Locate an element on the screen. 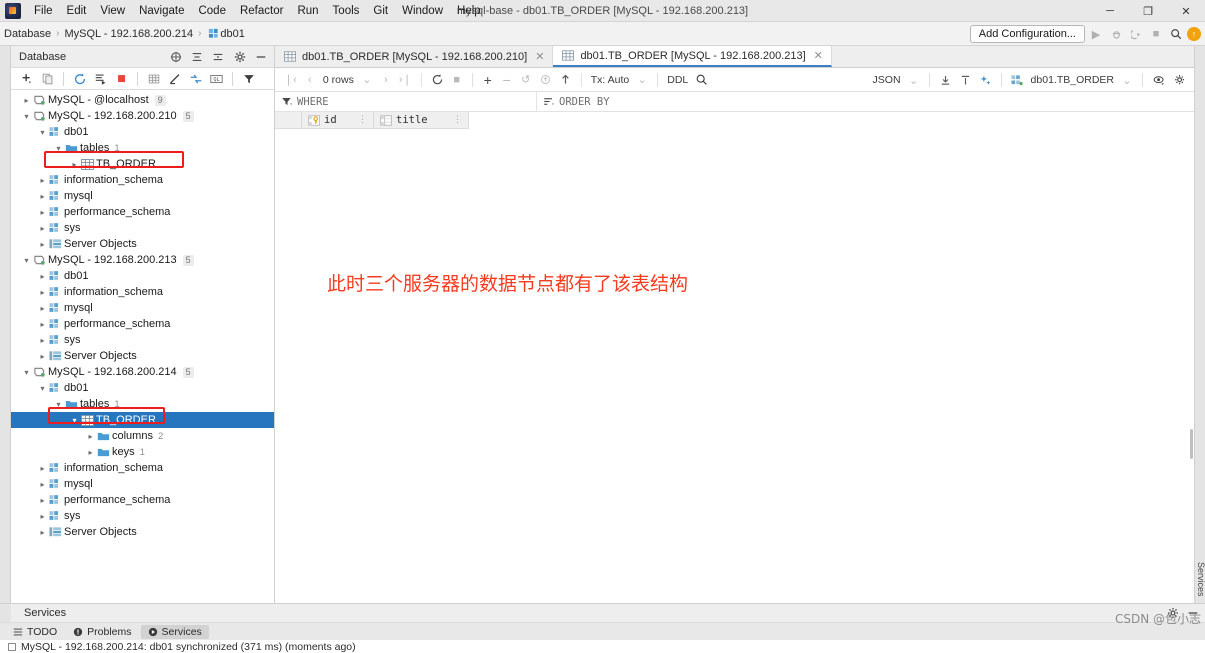 The image size is (1205, 653). run-icon: ▶ is located at coordinates (1096, 34).